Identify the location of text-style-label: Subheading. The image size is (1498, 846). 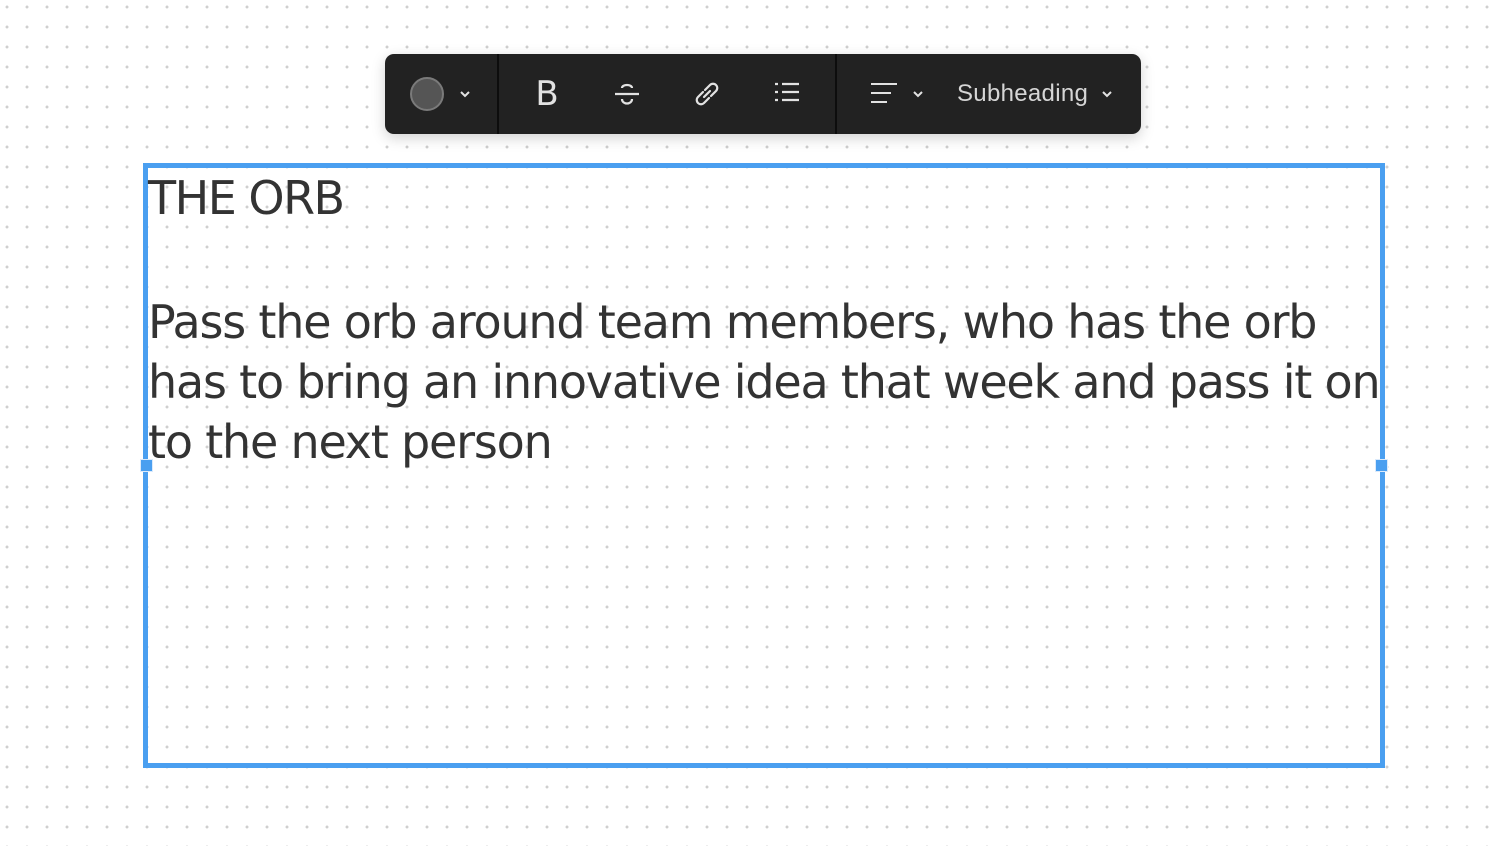
(1023, 93).